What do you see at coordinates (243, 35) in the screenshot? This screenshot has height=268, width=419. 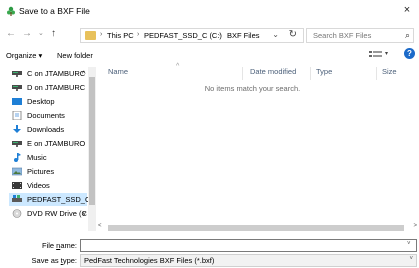 I see `breadcrumb-bxf-files: BXF Files` at bounding box center [243, 35].